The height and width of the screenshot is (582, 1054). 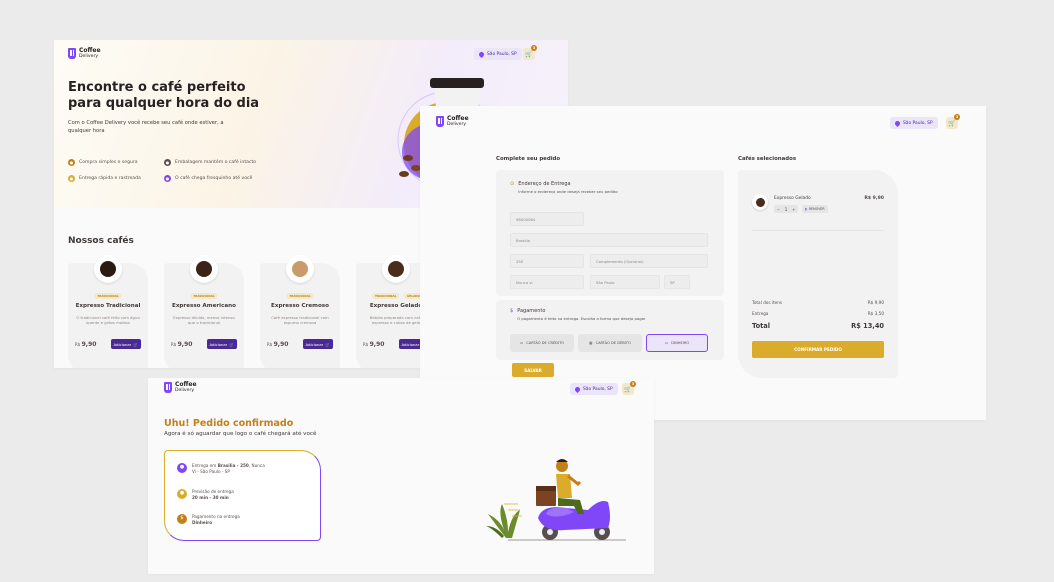 I want to click on quantity-stepper: −1 +, so click(x=786, y=209).